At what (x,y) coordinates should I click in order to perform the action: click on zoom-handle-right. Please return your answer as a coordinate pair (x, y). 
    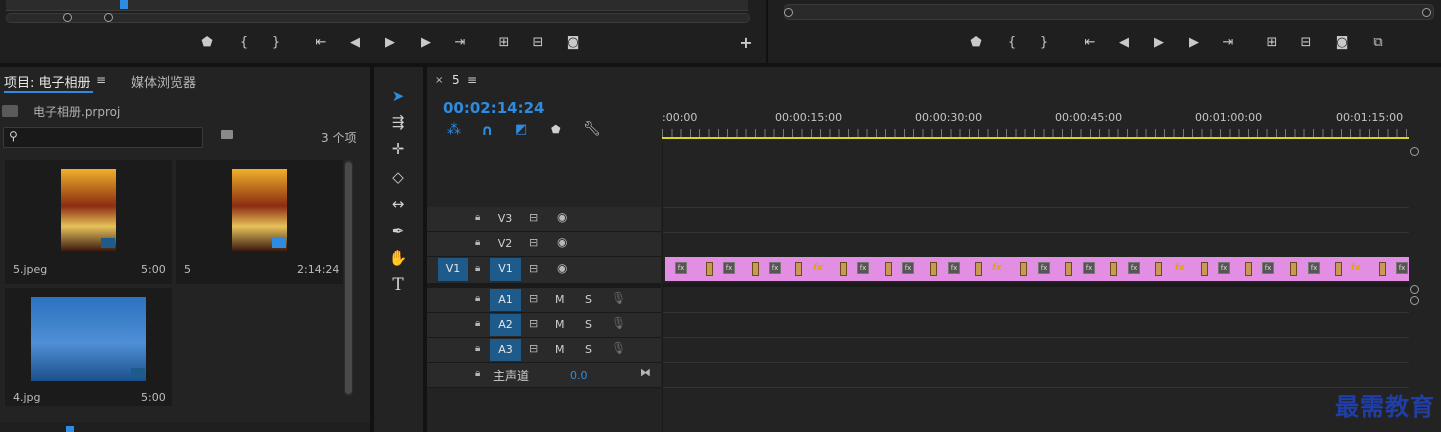
    Looking at the image, I should click on (108, 17).